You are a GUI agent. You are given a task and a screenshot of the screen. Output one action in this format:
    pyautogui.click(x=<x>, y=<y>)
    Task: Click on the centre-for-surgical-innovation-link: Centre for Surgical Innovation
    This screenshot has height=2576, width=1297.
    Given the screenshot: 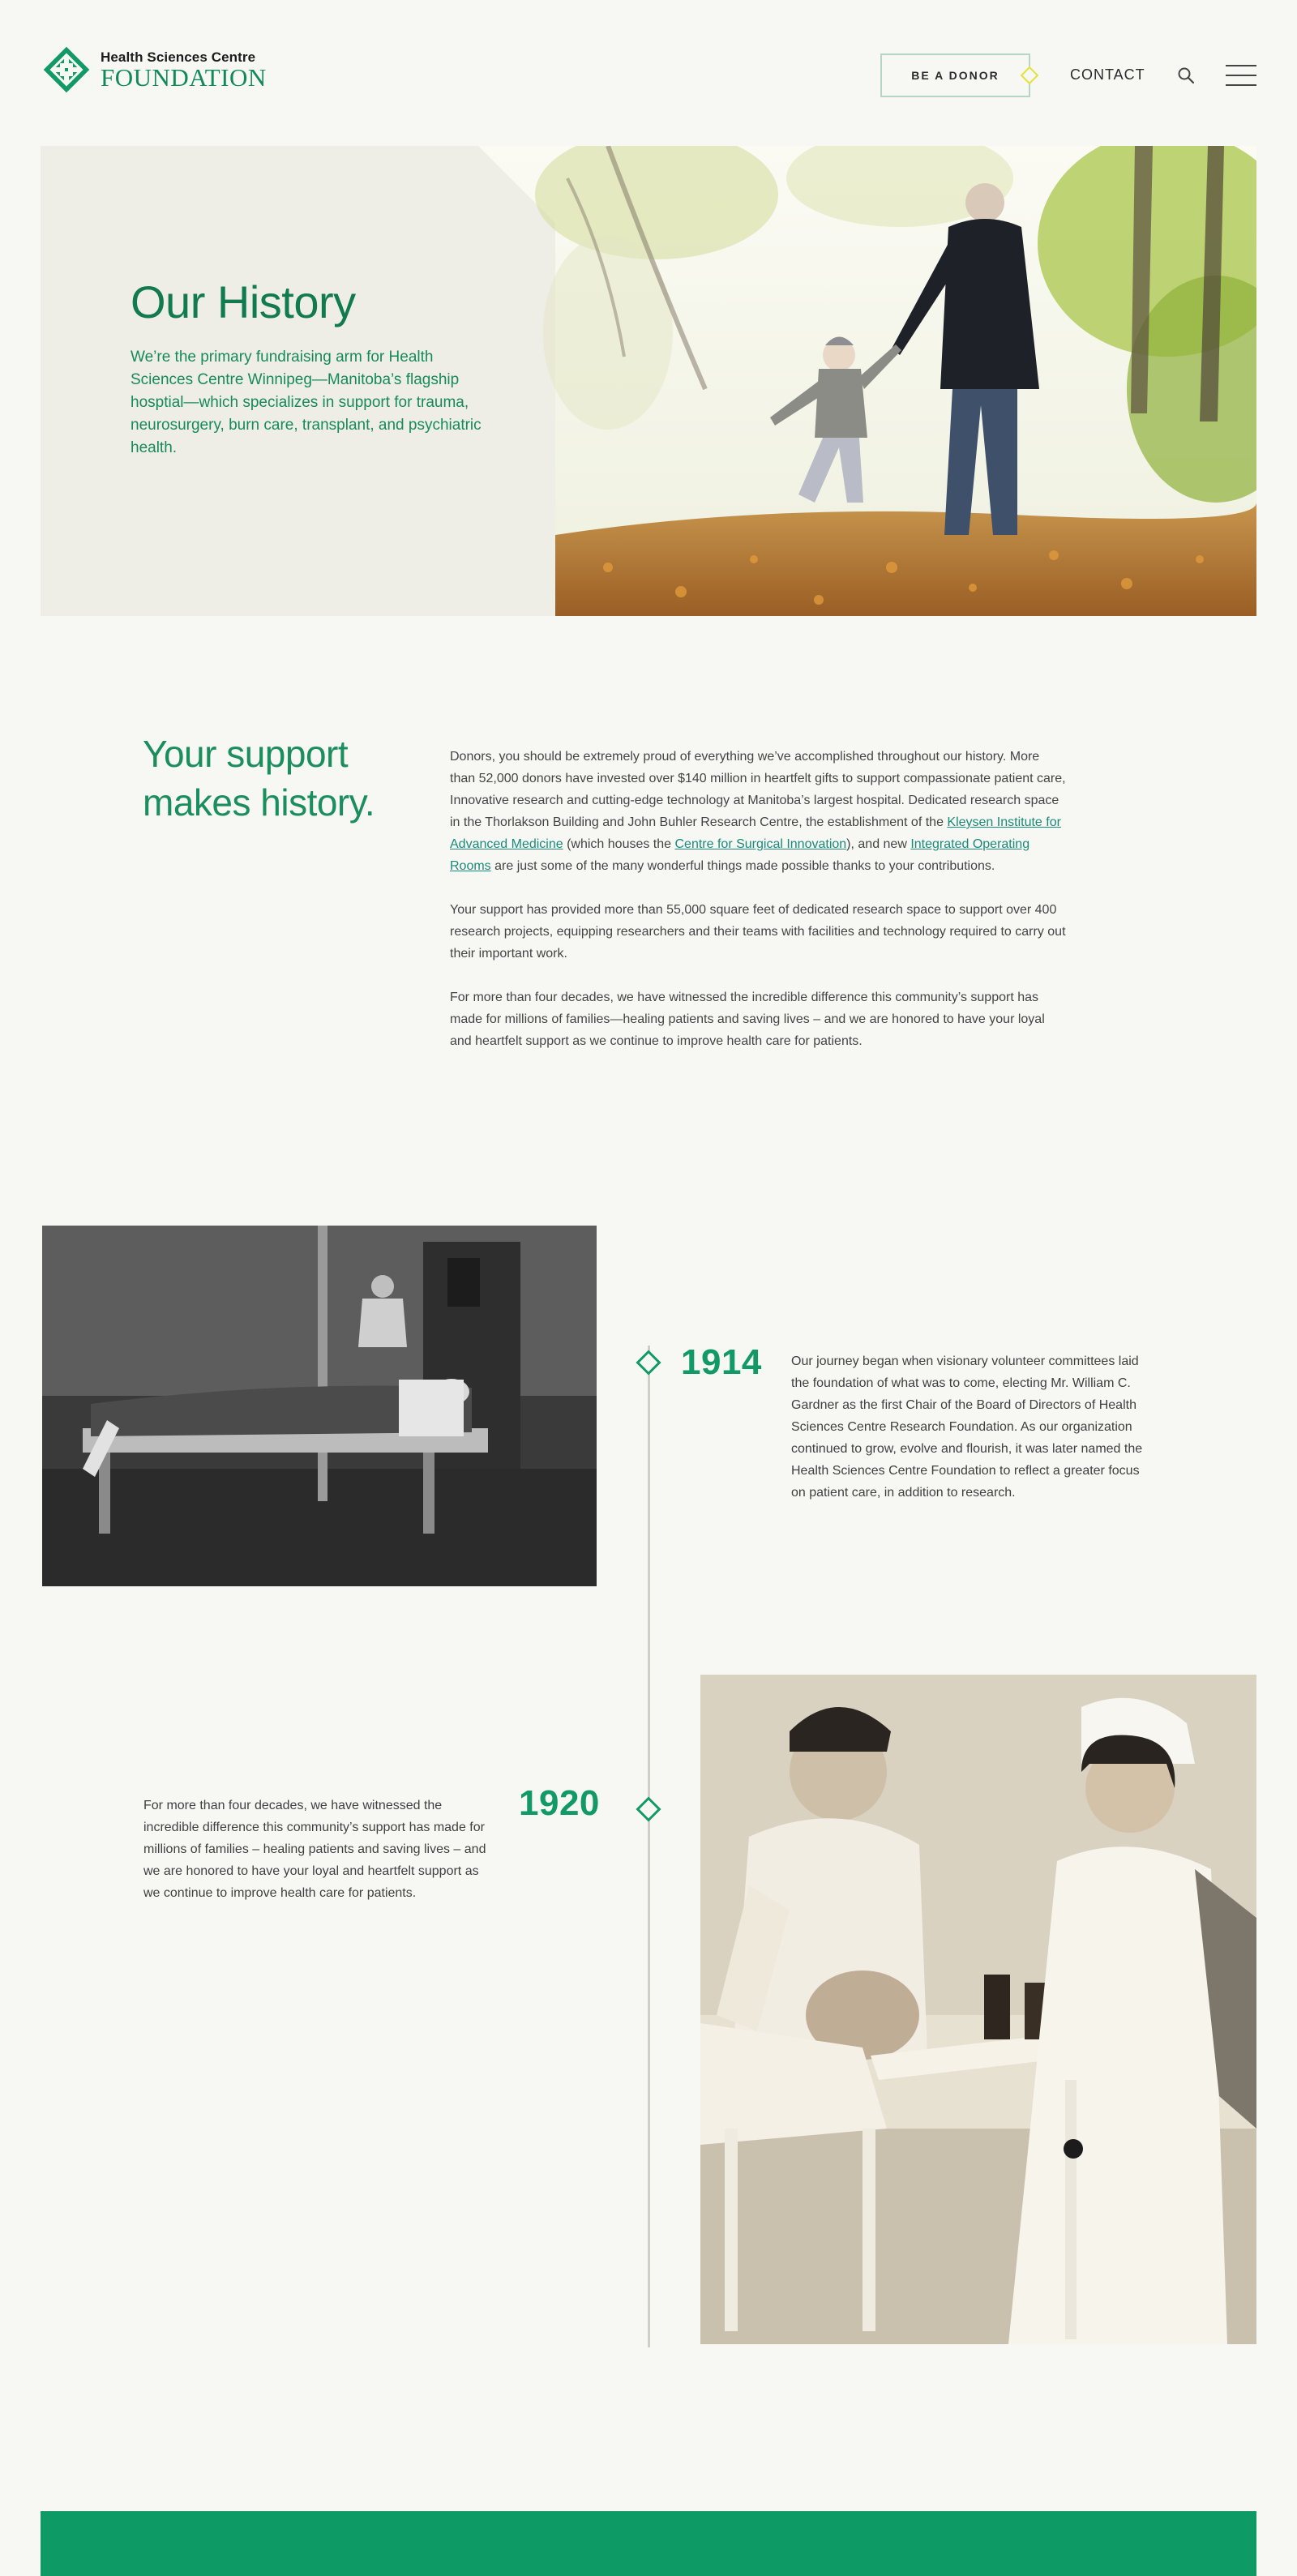 What is the action you would take?
    pyautogui.click(x=761, y=844)
    